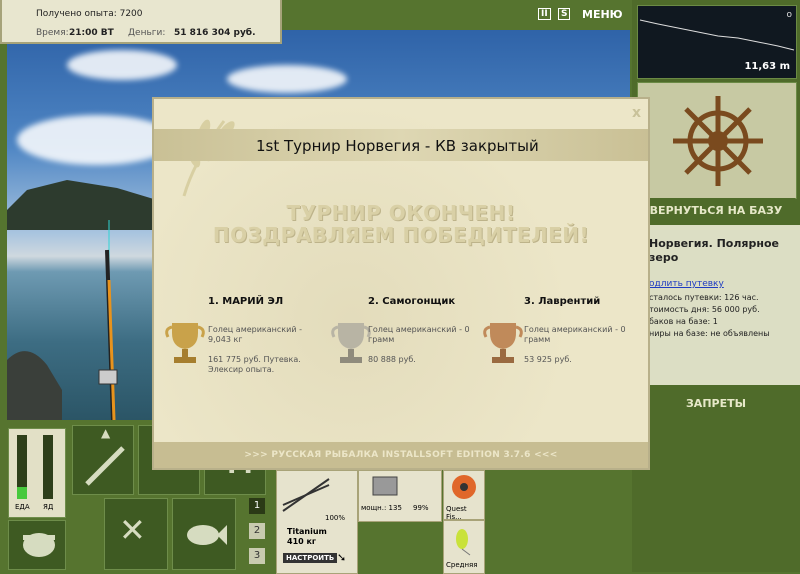 The width and height of the screenshot is (800, 574). Describe the element at coordinates (37, 473) in the screenshot. I see `status-bars: ЕДА ЯД` at that location.